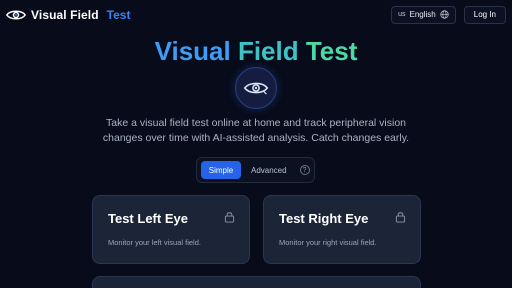  Describe the element at coordinates (154, 242) in the screenshot. I see `card-description: Monitor your left visual field.` at that location.